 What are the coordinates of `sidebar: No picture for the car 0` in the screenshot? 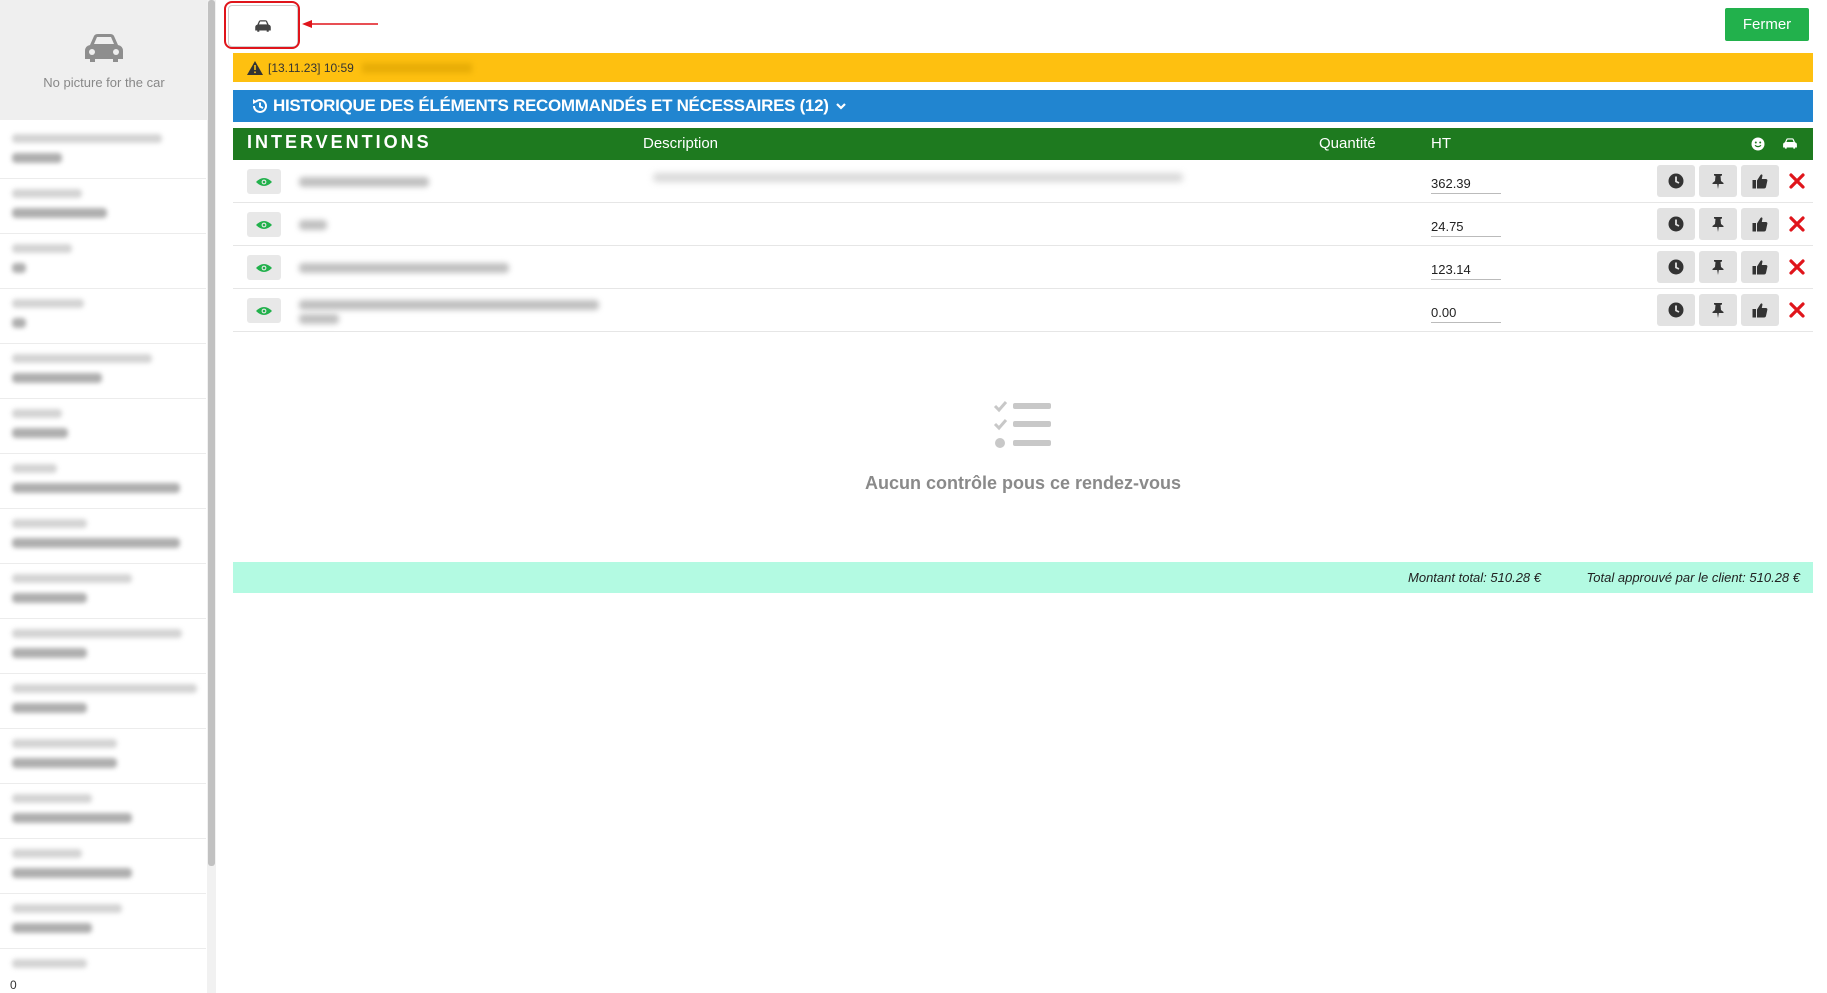 It's located at (108, 496).